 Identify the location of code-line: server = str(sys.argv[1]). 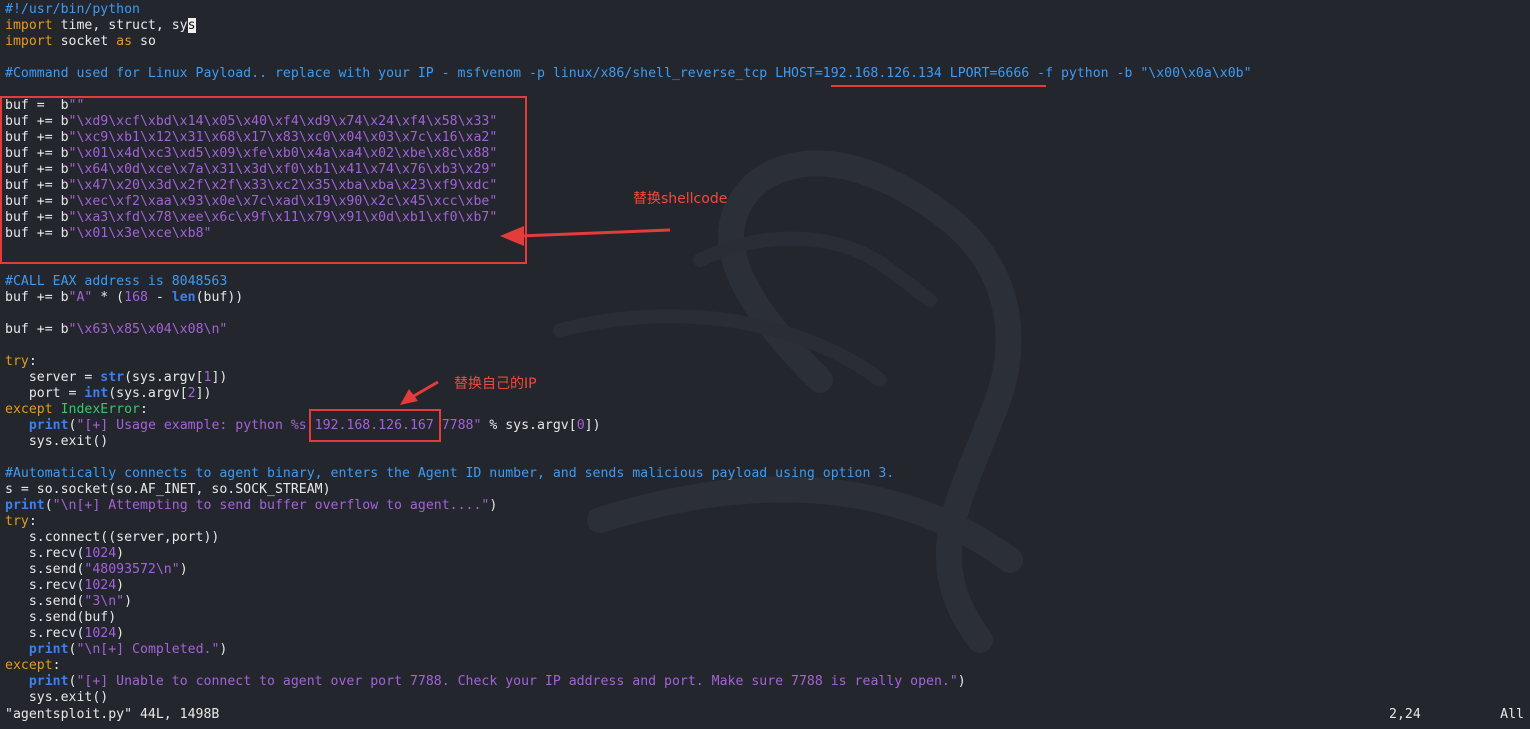
(767, 378).